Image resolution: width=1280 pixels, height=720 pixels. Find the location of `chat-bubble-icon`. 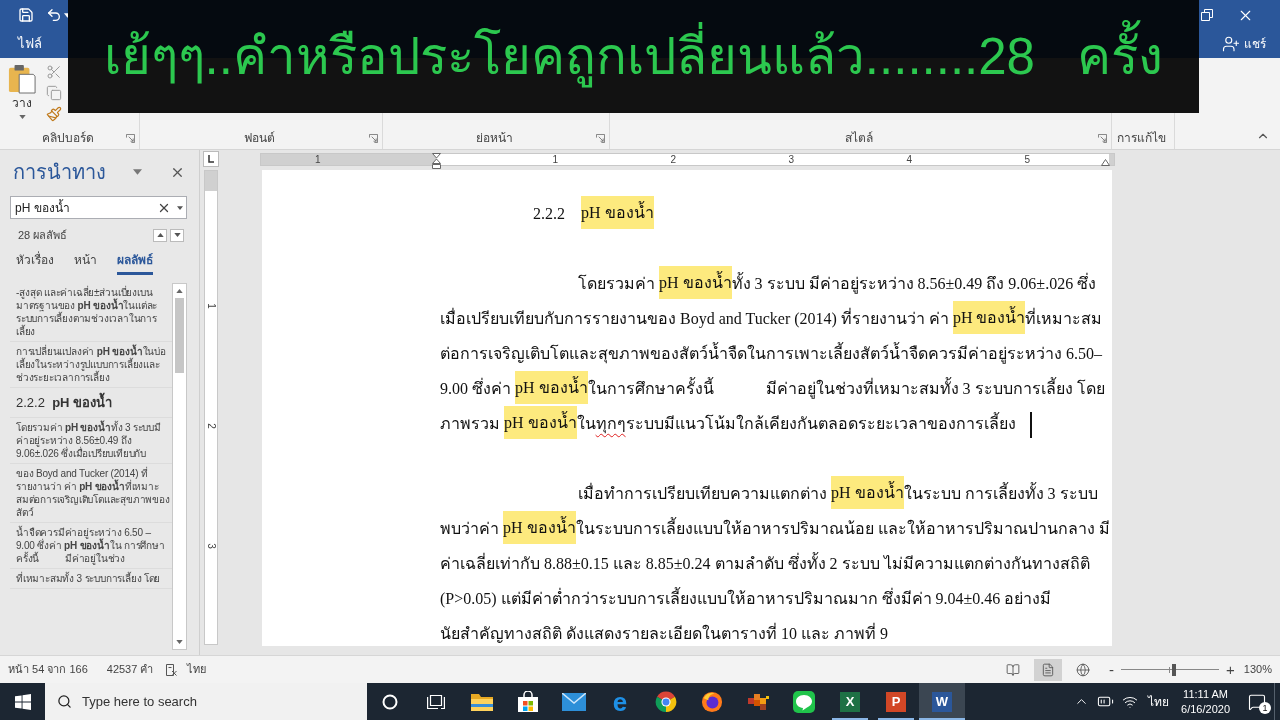

chat-bubble-icon is located at coordinates (804, 701).